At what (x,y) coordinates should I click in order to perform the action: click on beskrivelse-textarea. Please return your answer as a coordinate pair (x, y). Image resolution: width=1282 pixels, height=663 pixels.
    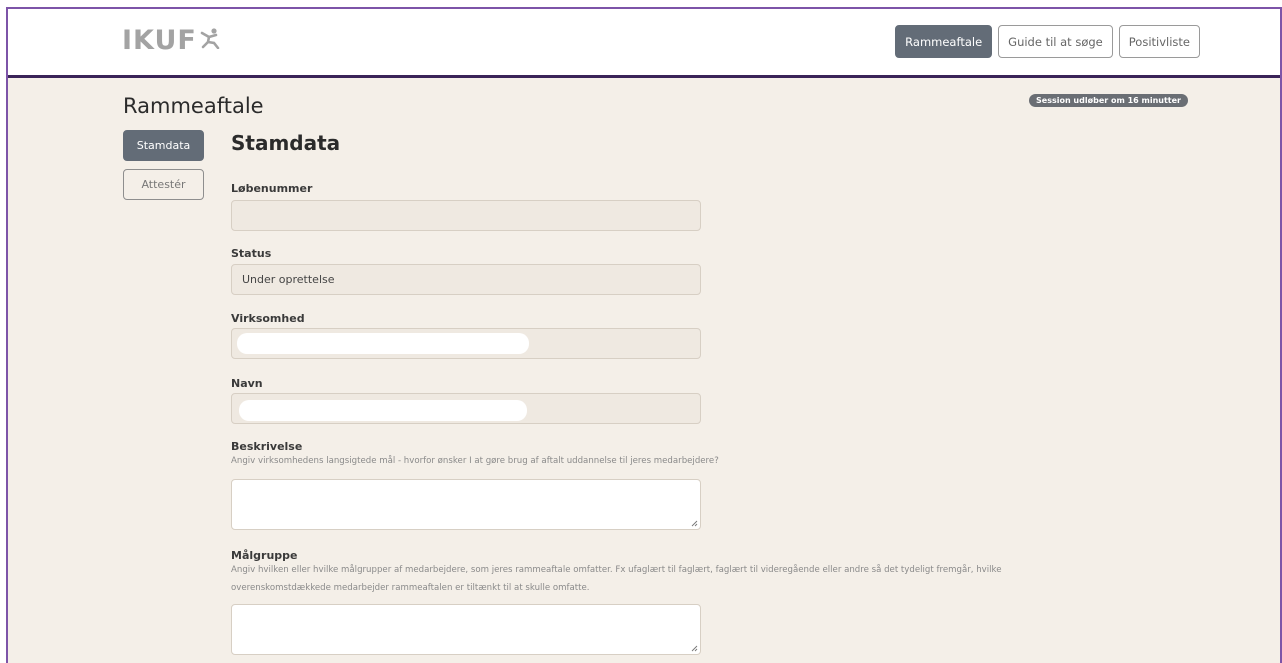
    Looking at the image, I should click on (466, 504).